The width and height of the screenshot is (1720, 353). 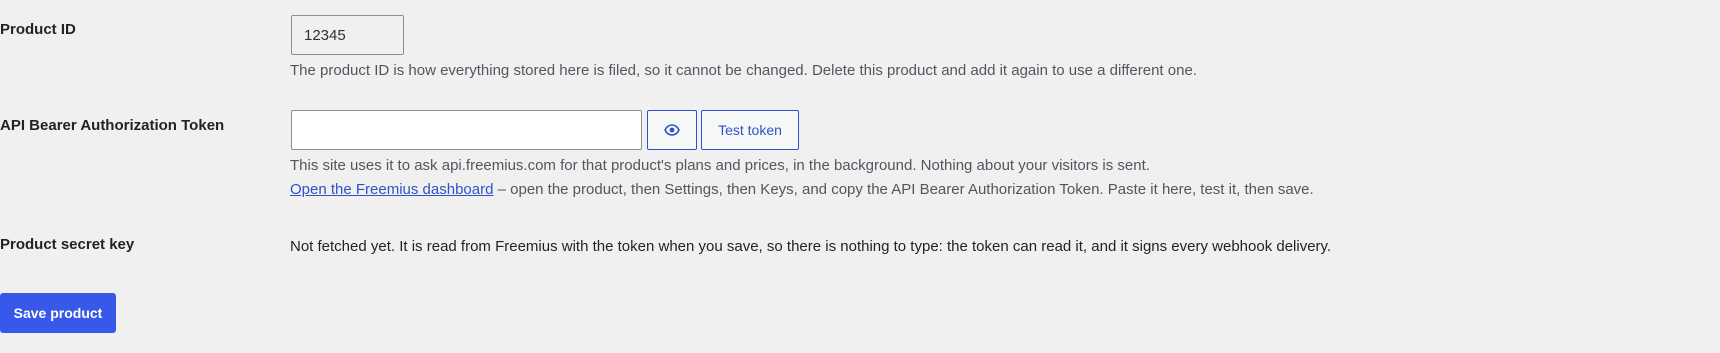 I want to click on eye-icon, so click(x=672, y=130).